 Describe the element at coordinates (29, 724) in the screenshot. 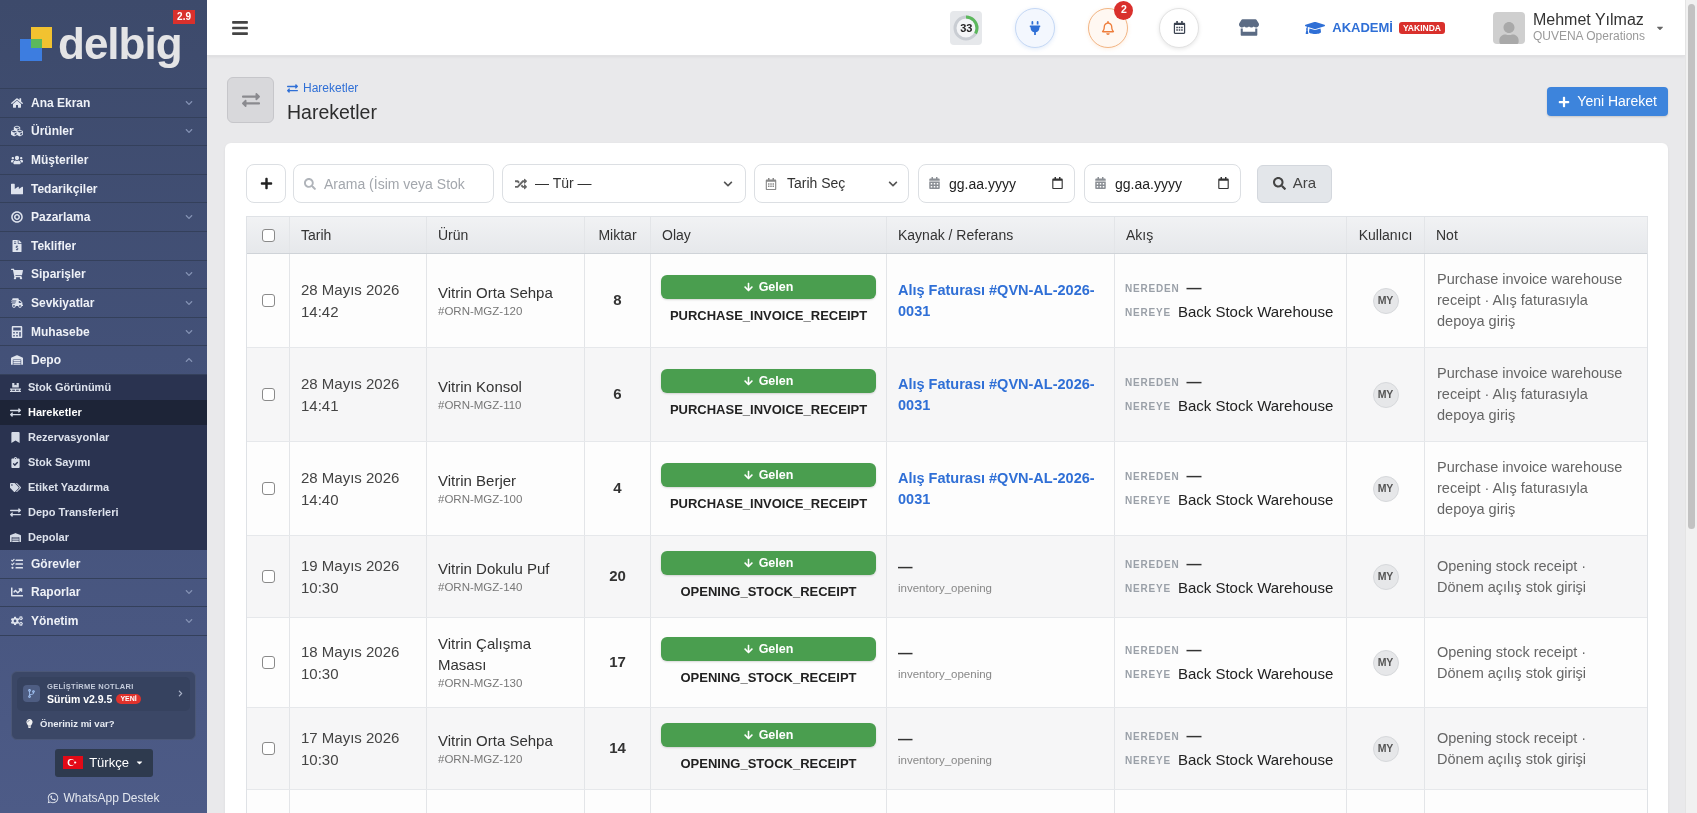

I see `lightbulb-icon` at that location.